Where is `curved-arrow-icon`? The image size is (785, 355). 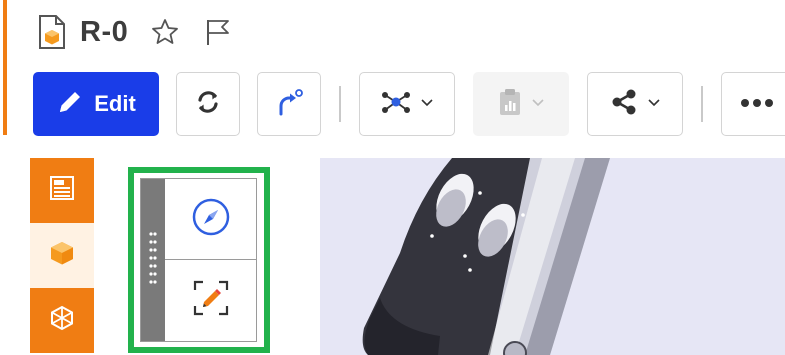 curved-arrow-icon is located at coordinates (289, 104).